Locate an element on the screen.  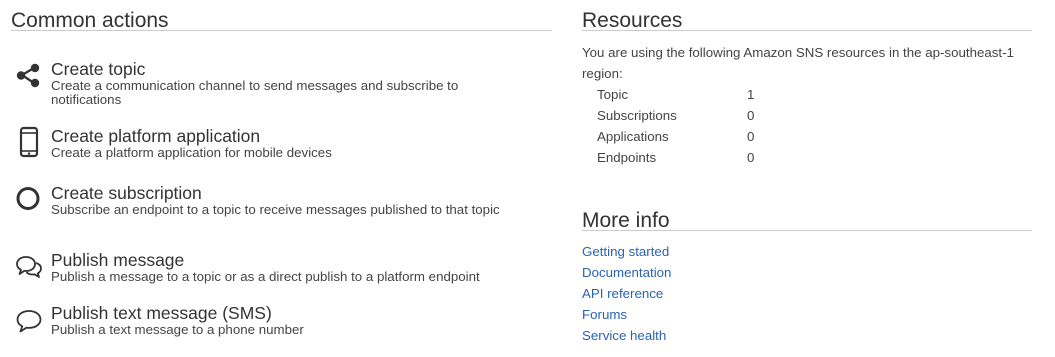
action-title: Publish text message (SMS) is located at coordinates (286, 313).